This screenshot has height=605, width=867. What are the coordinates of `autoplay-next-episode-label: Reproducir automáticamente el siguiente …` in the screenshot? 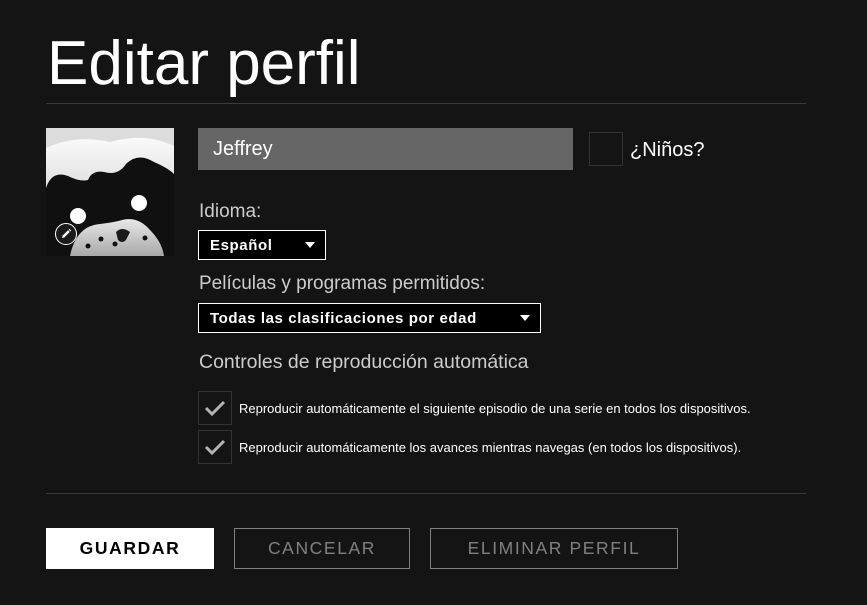 It's located at (495, 408).